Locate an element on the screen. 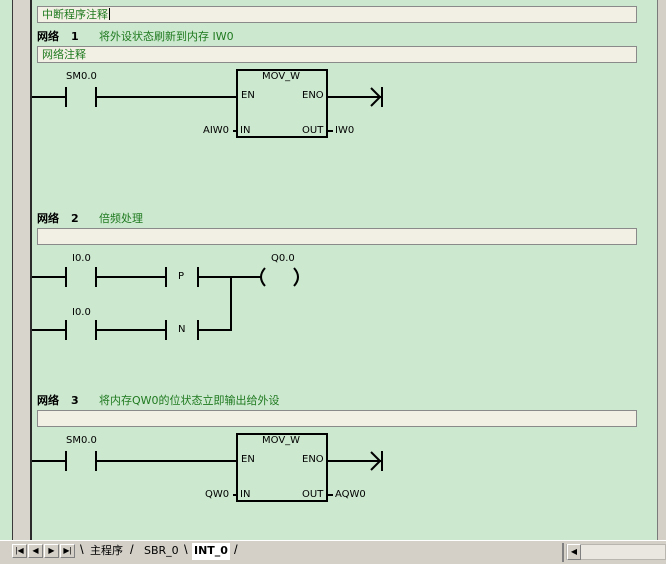  tab-int-0: INT_0 is located at coordinates (211, 551).